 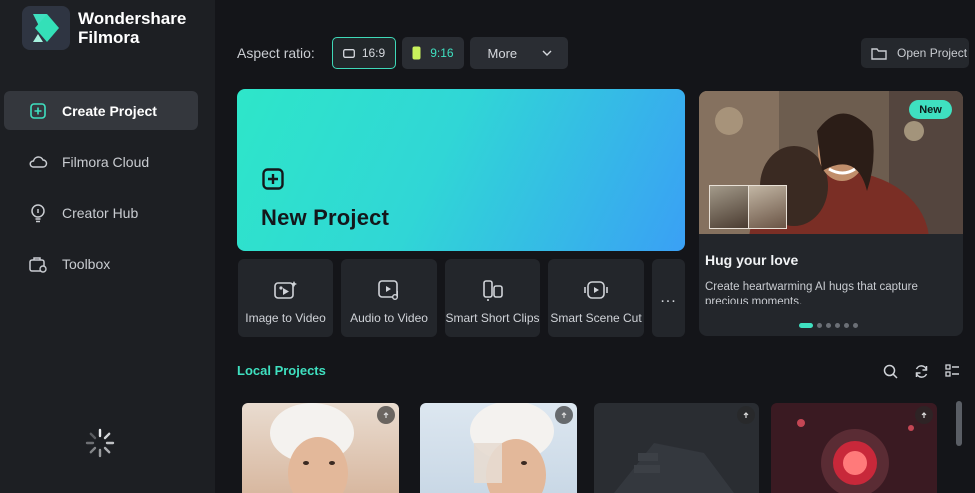 I want to click on image-to-video-icon, so click(x=286, y=290).